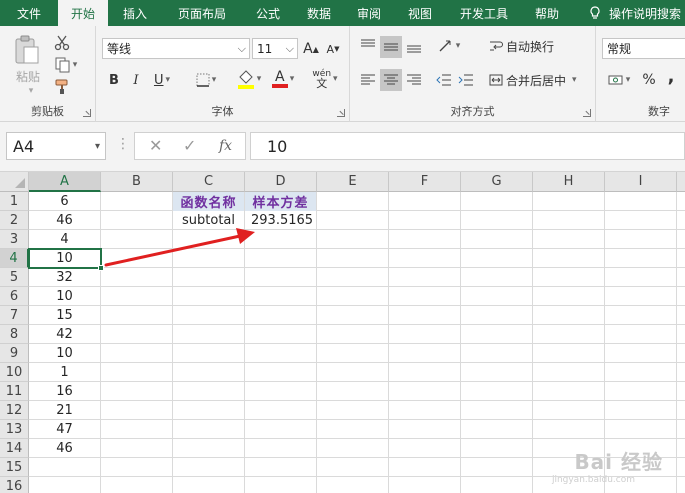  What do you see at coordinates (619, 49) in the screenshot?
I see `number-format-value: 常规` at bounding box center [619, 49].